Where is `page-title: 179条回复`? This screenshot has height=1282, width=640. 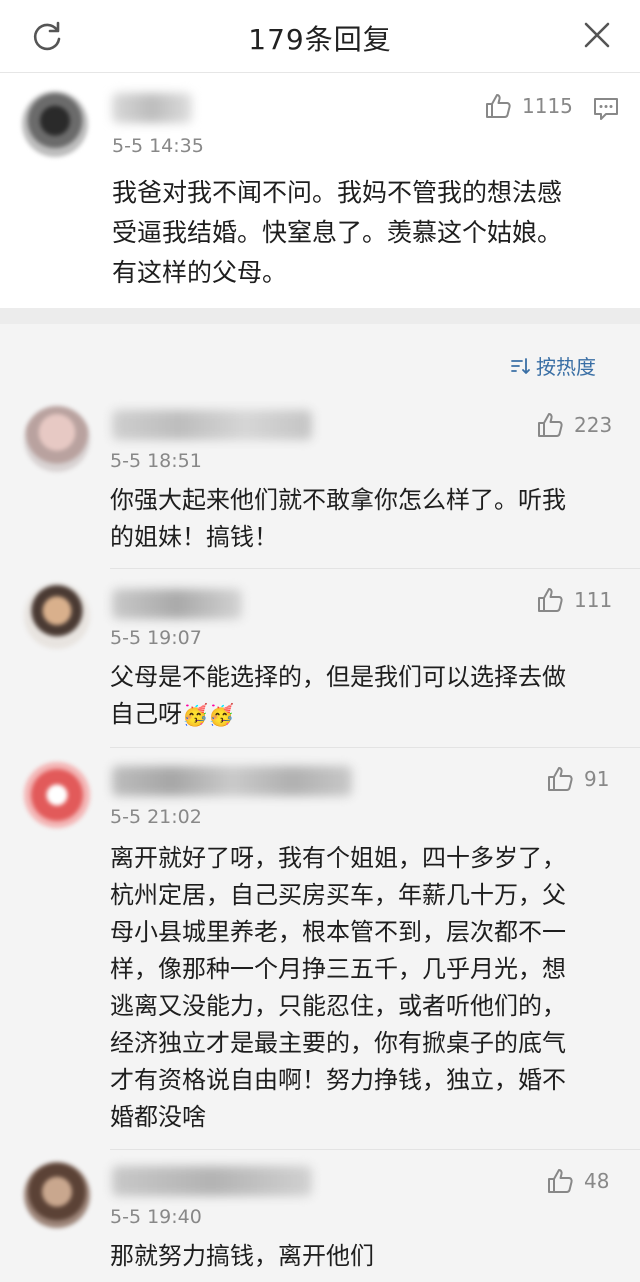 page-title: 179条回复 is located at coordinates (320, 39).